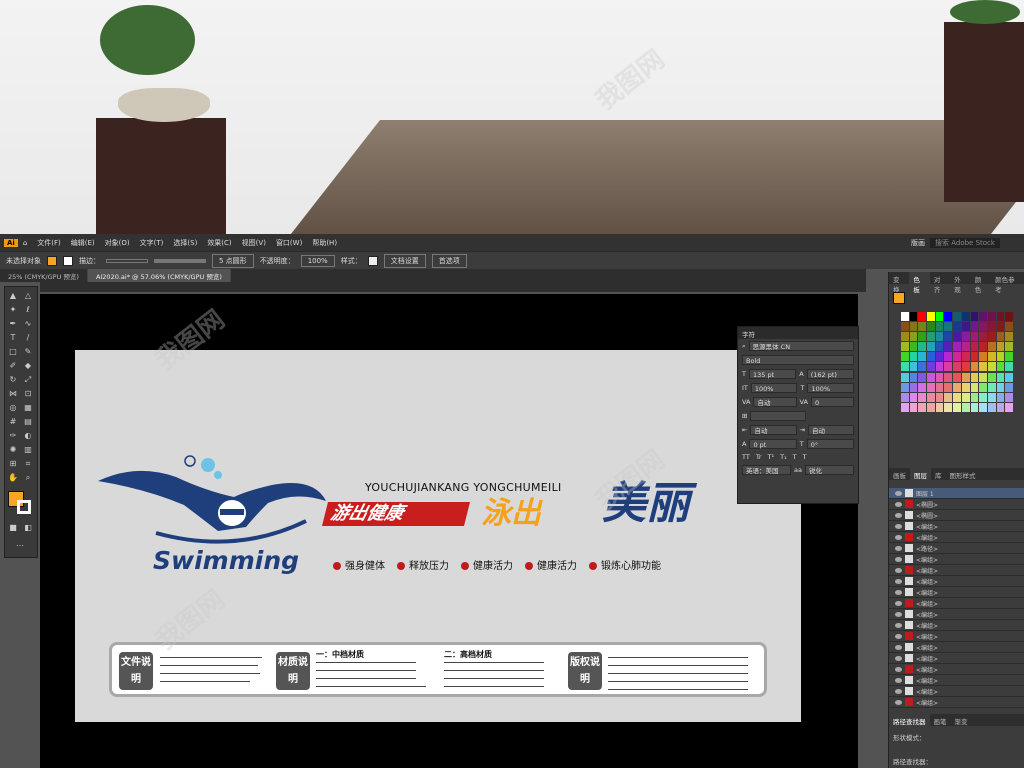 This screenshot has width=1024, height=768. Describe the element at coordinates (13, 422) in the screenshot. I see `mesh-icon: #` at that location.